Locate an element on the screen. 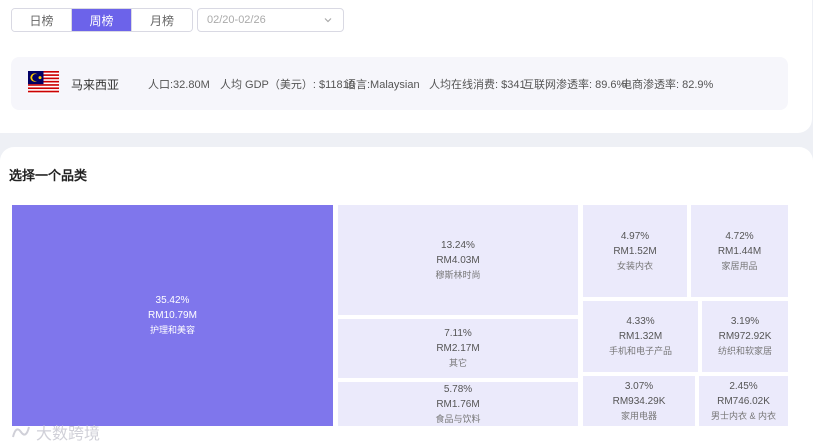 Image resolution: width=813 pixels, height=446 pixels. cell-percent: 35.42% is located at coordinates (172, 300).